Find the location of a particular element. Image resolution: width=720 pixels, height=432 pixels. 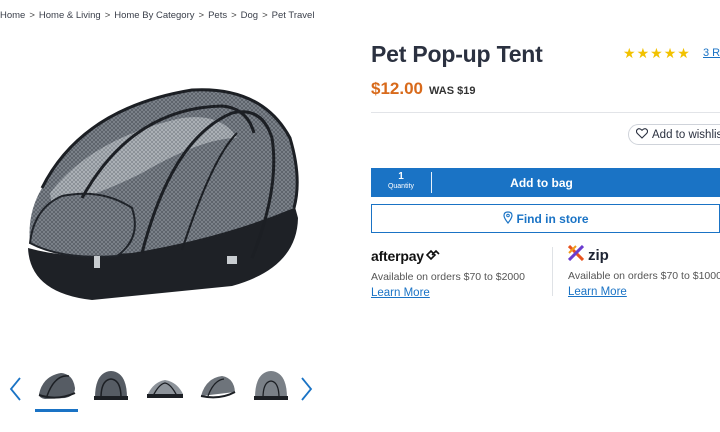

quantity-separator is located at coordinates (431, 182).